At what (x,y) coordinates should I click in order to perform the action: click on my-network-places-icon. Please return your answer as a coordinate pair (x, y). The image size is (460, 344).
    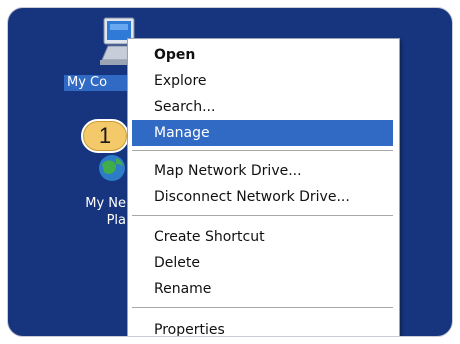
    Looking at the image, I should click on (112, 166).